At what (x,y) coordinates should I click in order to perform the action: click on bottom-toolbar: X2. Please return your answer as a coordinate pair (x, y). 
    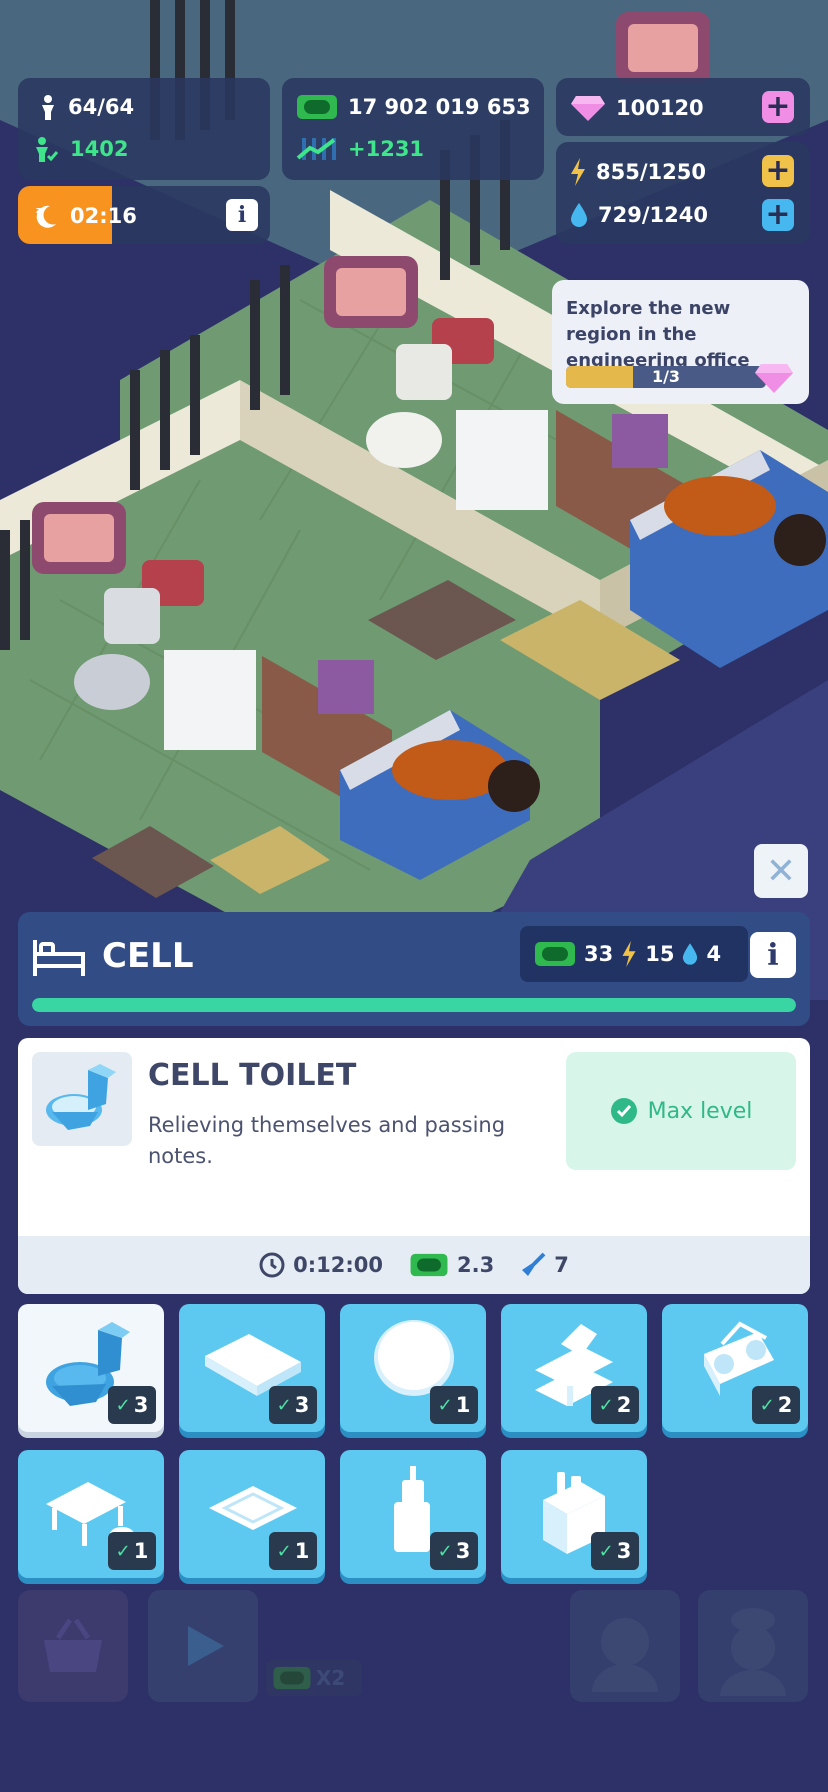
    Looking at the image, I should click on (414, 1685).